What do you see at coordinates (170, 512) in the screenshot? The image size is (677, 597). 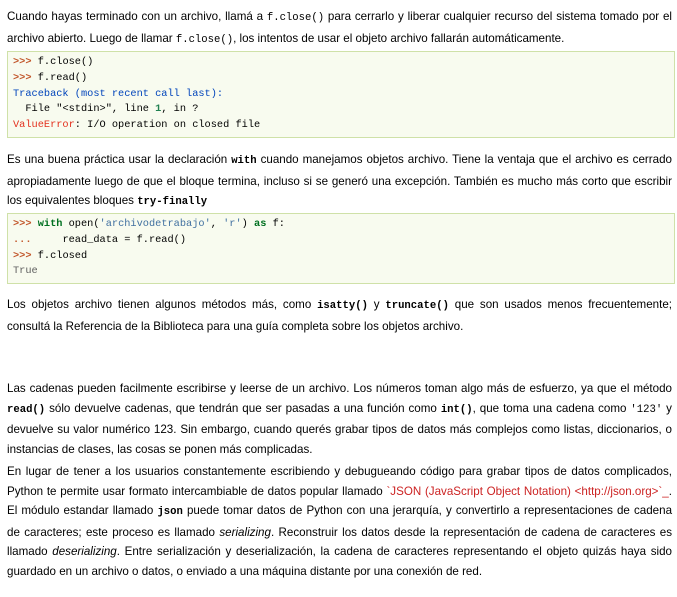 I see `inline-code-json: json` at bounding box center [170, 512].